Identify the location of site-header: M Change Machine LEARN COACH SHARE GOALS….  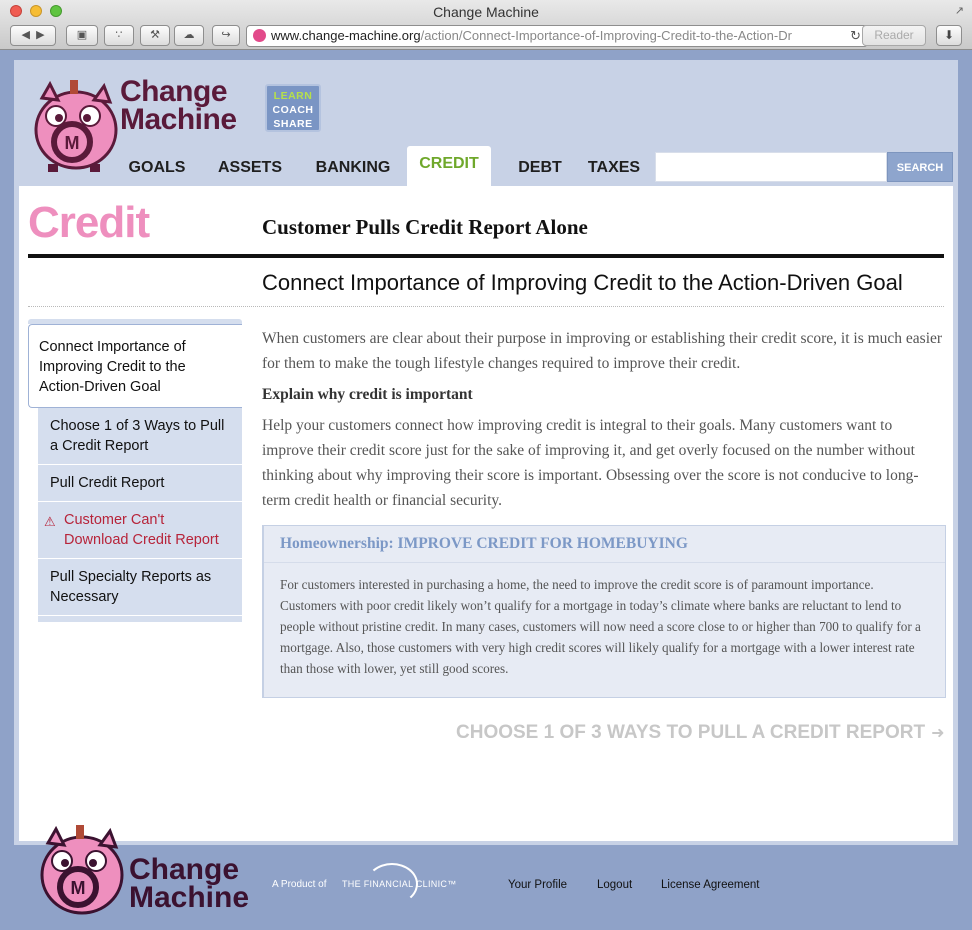
(486, 123).